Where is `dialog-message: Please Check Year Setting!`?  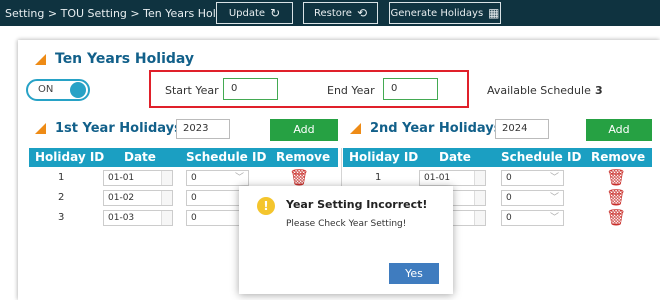
dialog-message: Please Check Year Setting! is located at coordinates (346, 224).